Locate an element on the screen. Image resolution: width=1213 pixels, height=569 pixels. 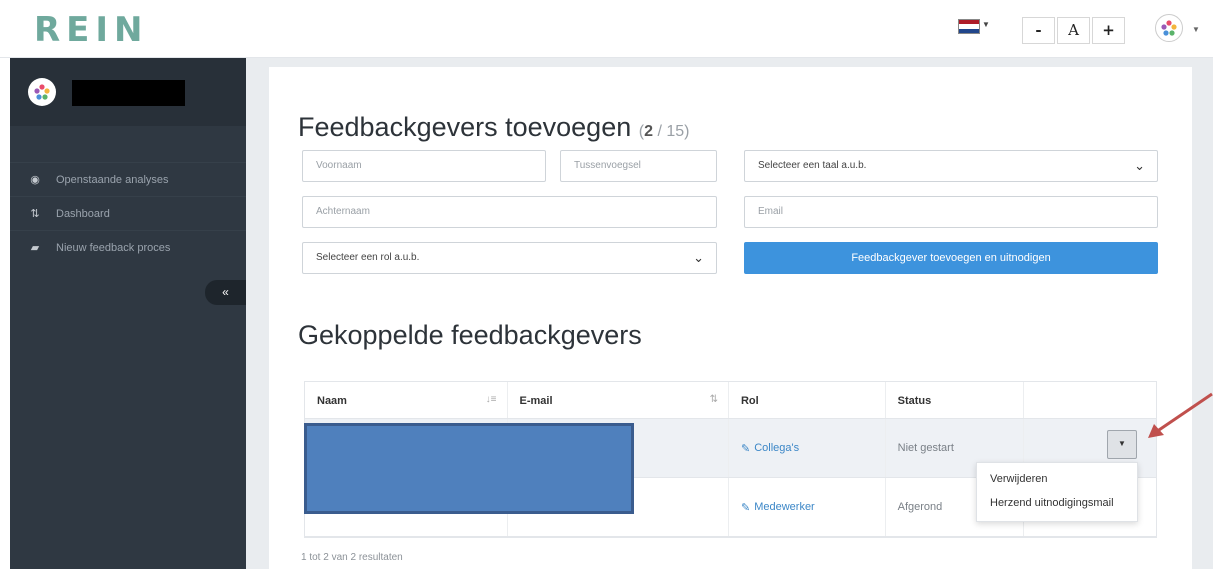
add-section-title: Feedbackgevers toevoegen (2 / 15) is located at coordinates (493, 127).